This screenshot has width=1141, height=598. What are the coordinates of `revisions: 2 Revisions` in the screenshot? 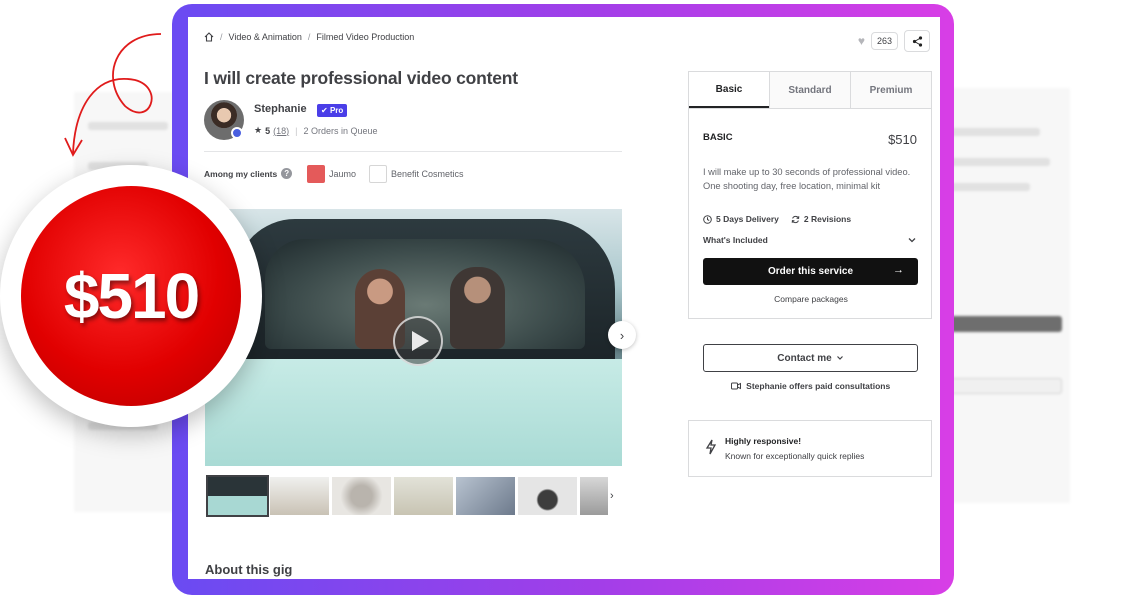 It's located at (821, 219).